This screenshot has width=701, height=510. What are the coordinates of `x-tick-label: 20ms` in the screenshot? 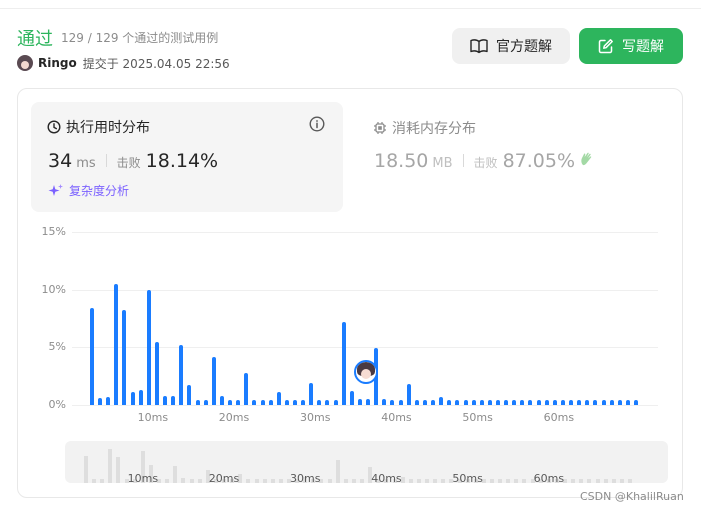 It's located at (234, 417).